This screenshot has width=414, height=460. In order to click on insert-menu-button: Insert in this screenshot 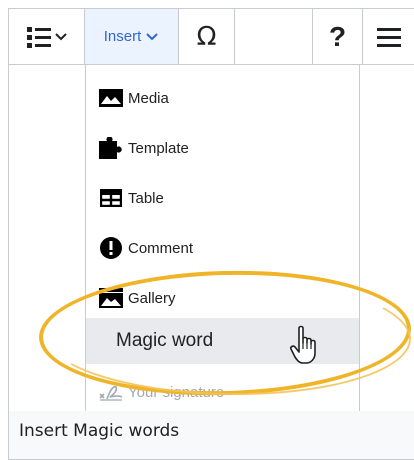, I will do `click(132, 36)`.